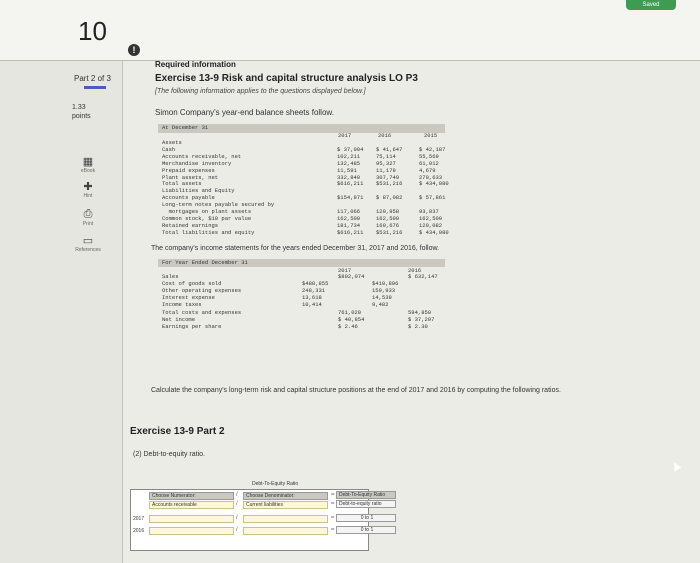 This screenshot has height=563, width=700. I want to click on bs-cell: $ 57,861, so click(432, 198).